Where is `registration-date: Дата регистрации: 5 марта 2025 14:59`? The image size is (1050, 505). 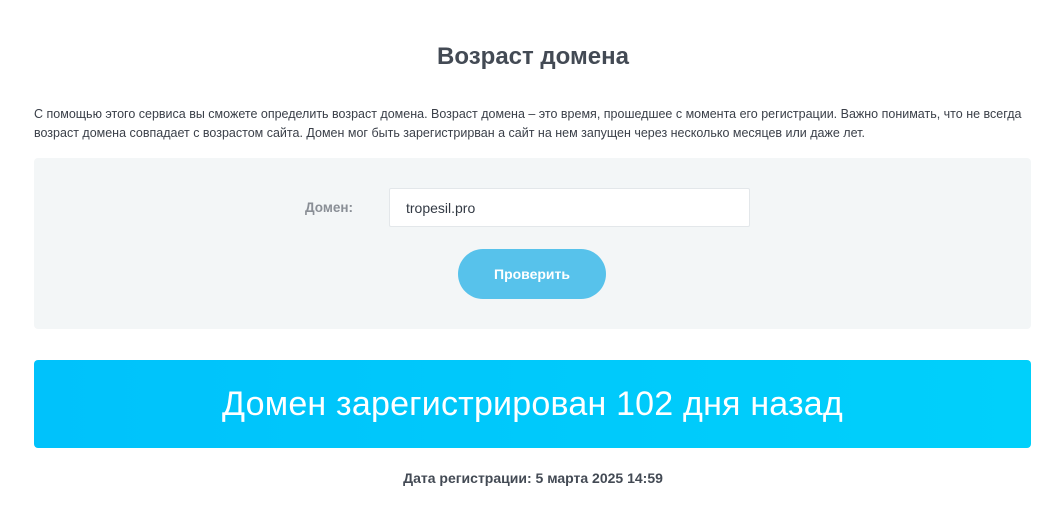 registration-date: Дата регистрации: 5 марта 2025 14:59 is located at coordinates (533, 478).